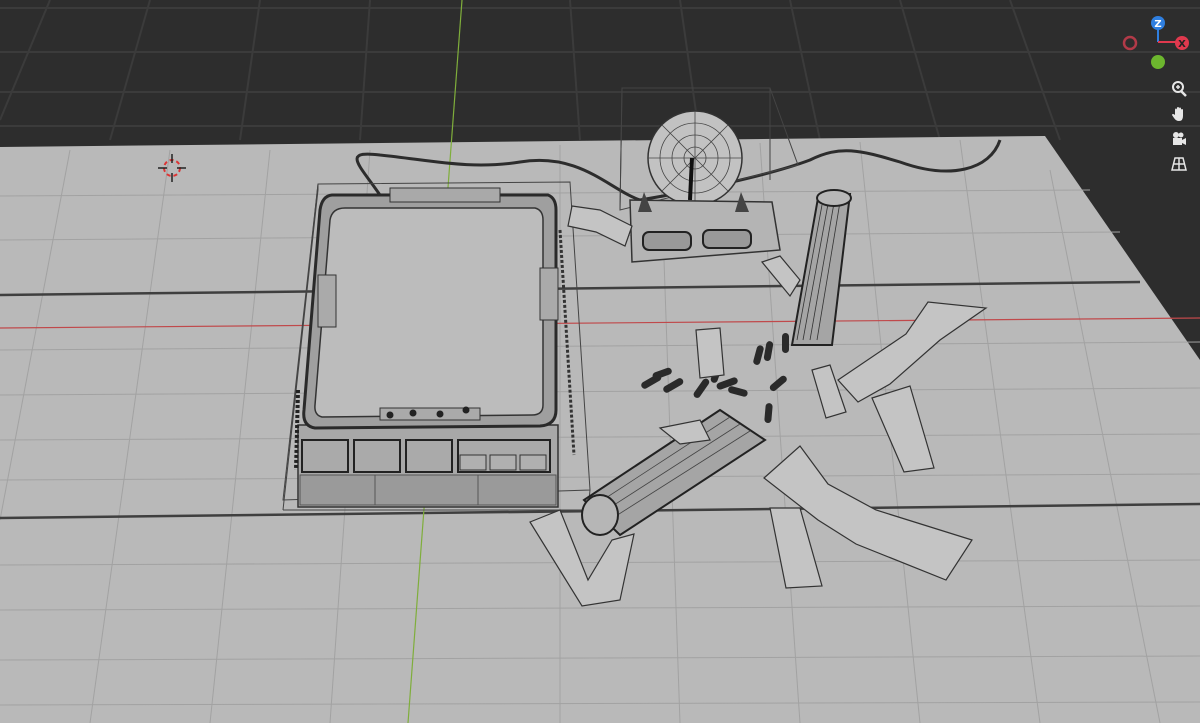 The height and width of the screenshot is (723, 1200). What do you see at coordinates (1179, 89) in the screenshot?
I see `zoom-icon` at bounding box center [1179, 89].